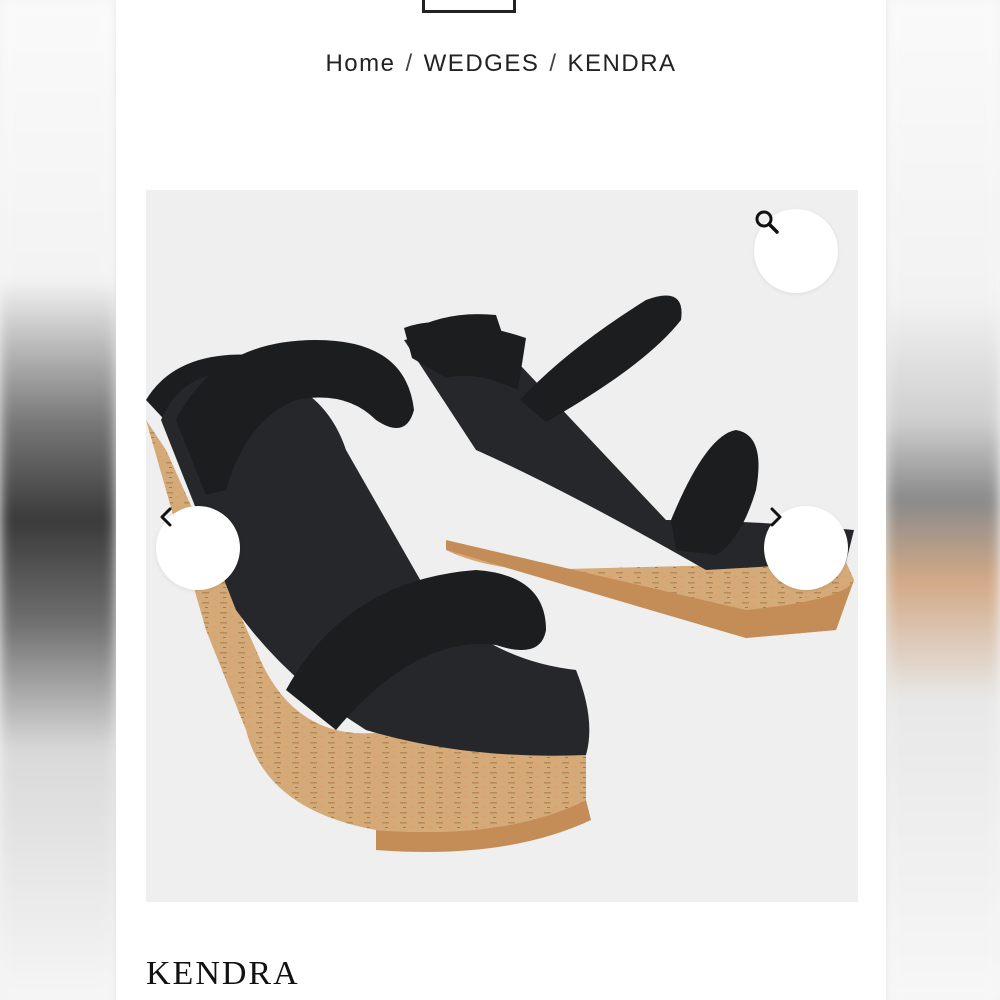  What do you see at coordinates (767, 222) in the screenshot?
I see `search-icon` at bounding box center [767, 222].